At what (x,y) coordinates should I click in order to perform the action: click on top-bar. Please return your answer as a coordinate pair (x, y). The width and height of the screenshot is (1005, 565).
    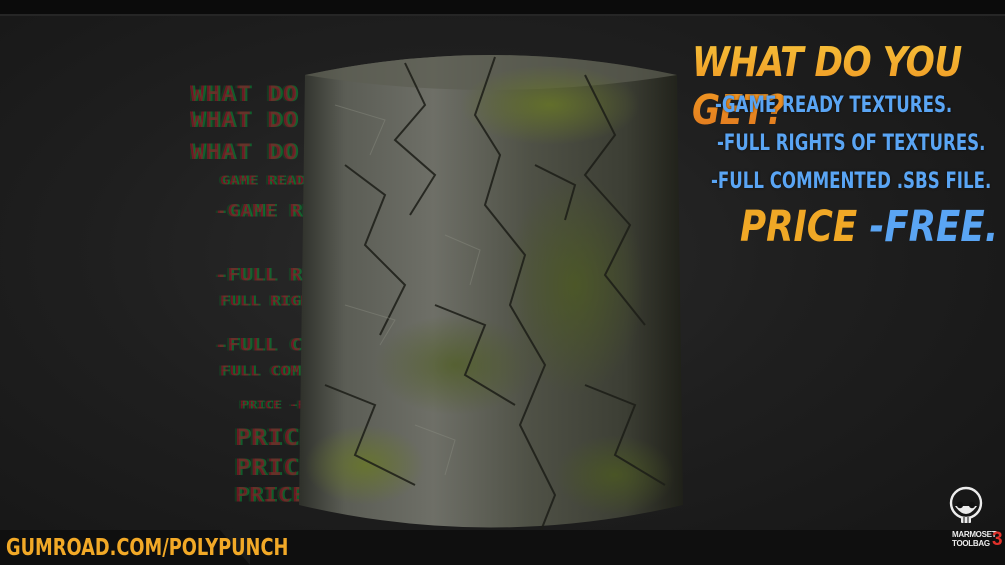
    Looking at the image, I should click on (502, 8).